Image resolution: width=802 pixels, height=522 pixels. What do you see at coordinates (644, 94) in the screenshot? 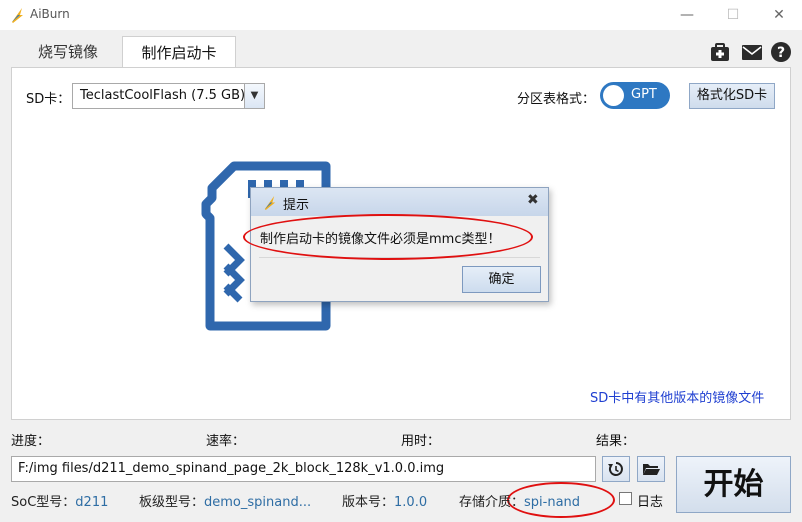
I see `toggle-value: GPT` at bounding box center [644, 94].